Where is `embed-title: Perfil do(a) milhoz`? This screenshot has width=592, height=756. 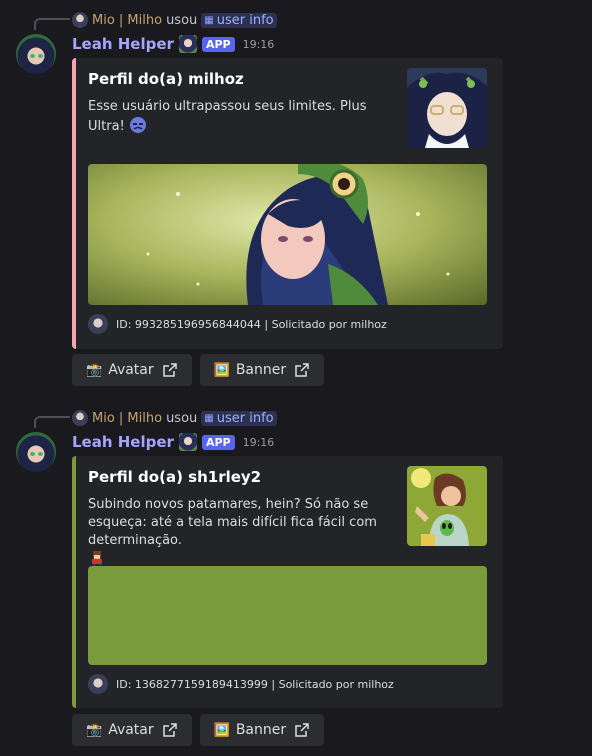
embed-title: Perfil do(a) milhoz is located at coordinates (166, 79).